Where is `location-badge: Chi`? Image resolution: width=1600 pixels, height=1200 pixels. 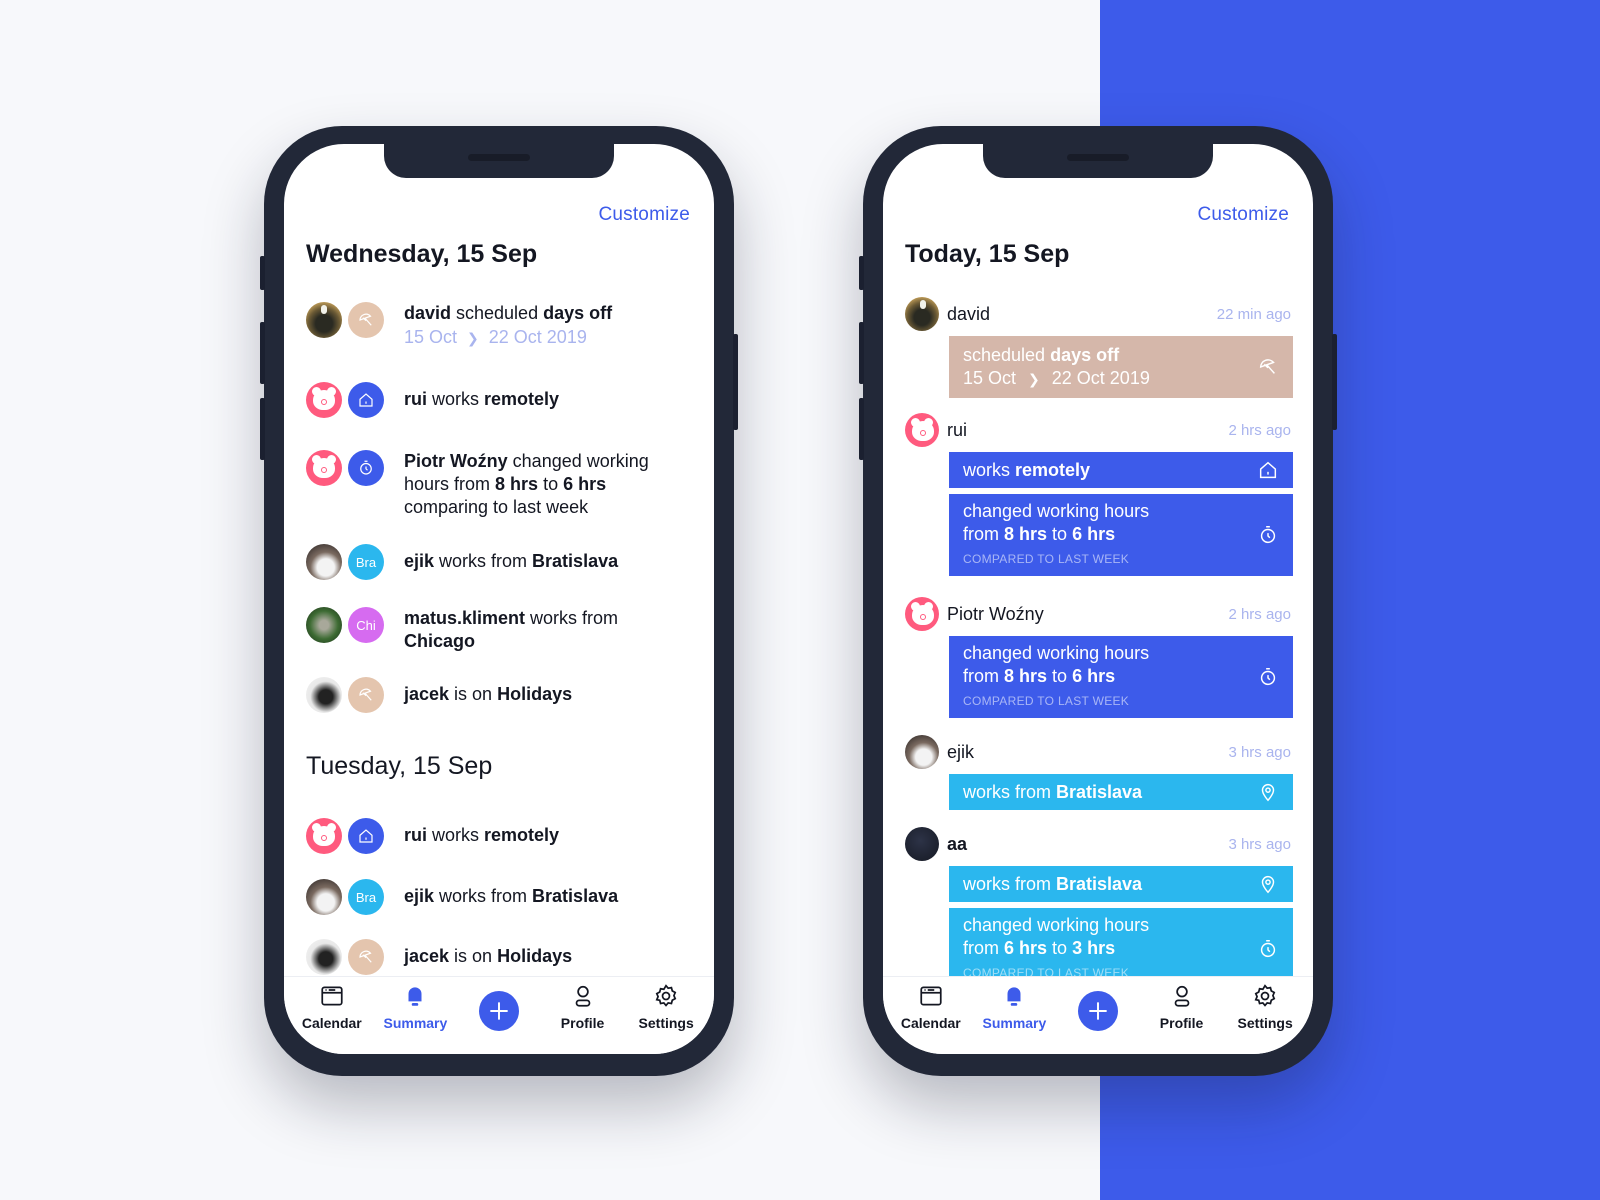 location-badge: Chi is located at coordinates (366, 625).